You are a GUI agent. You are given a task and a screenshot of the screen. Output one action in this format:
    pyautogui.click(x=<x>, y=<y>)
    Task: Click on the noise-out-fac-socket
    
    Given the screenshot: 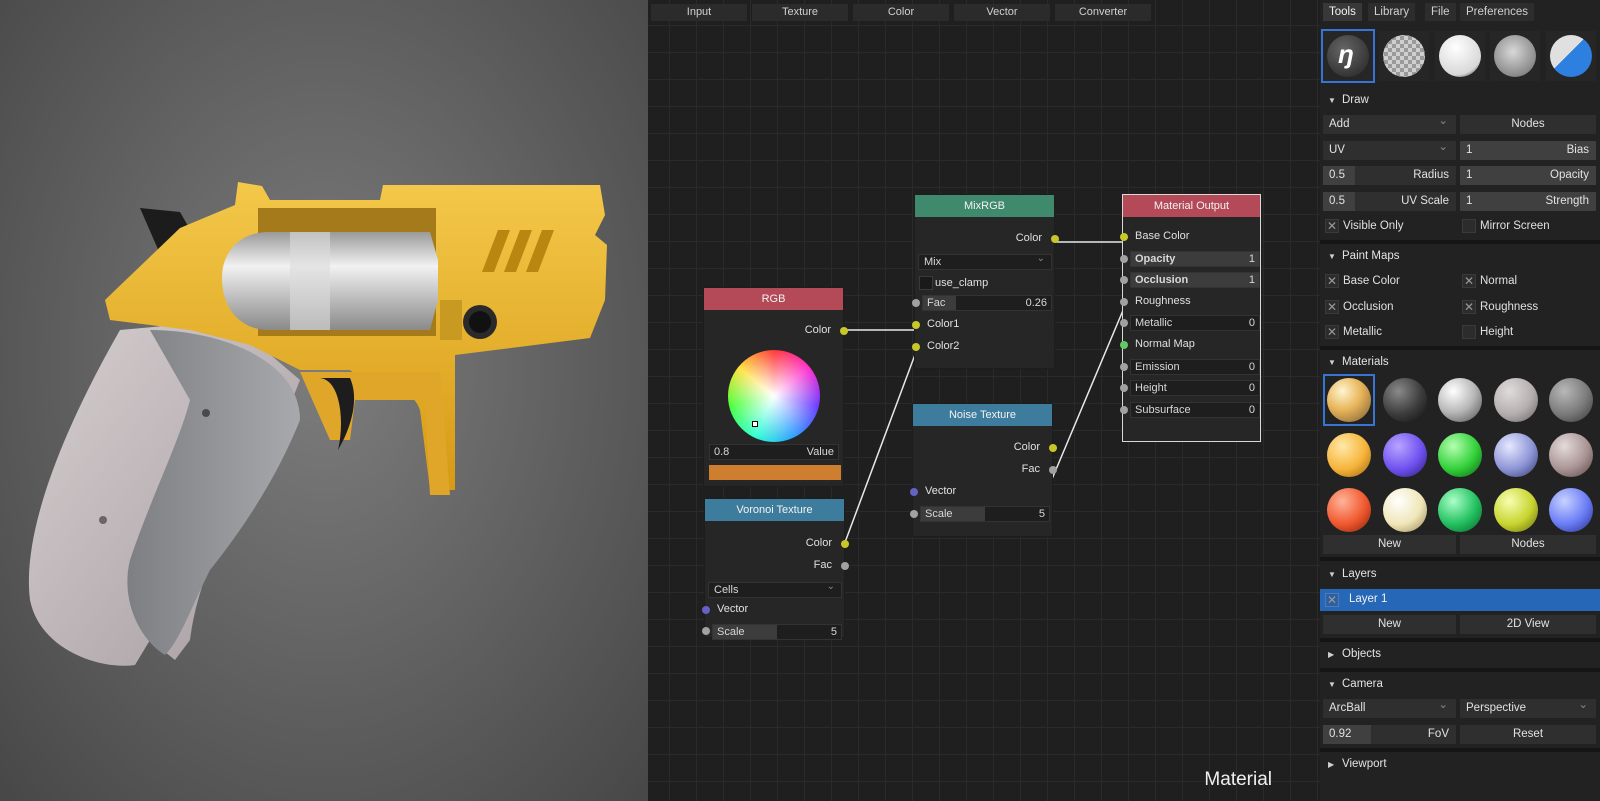 What is the action you would take?
    pyautogui.click(x=1053, y=470)
    